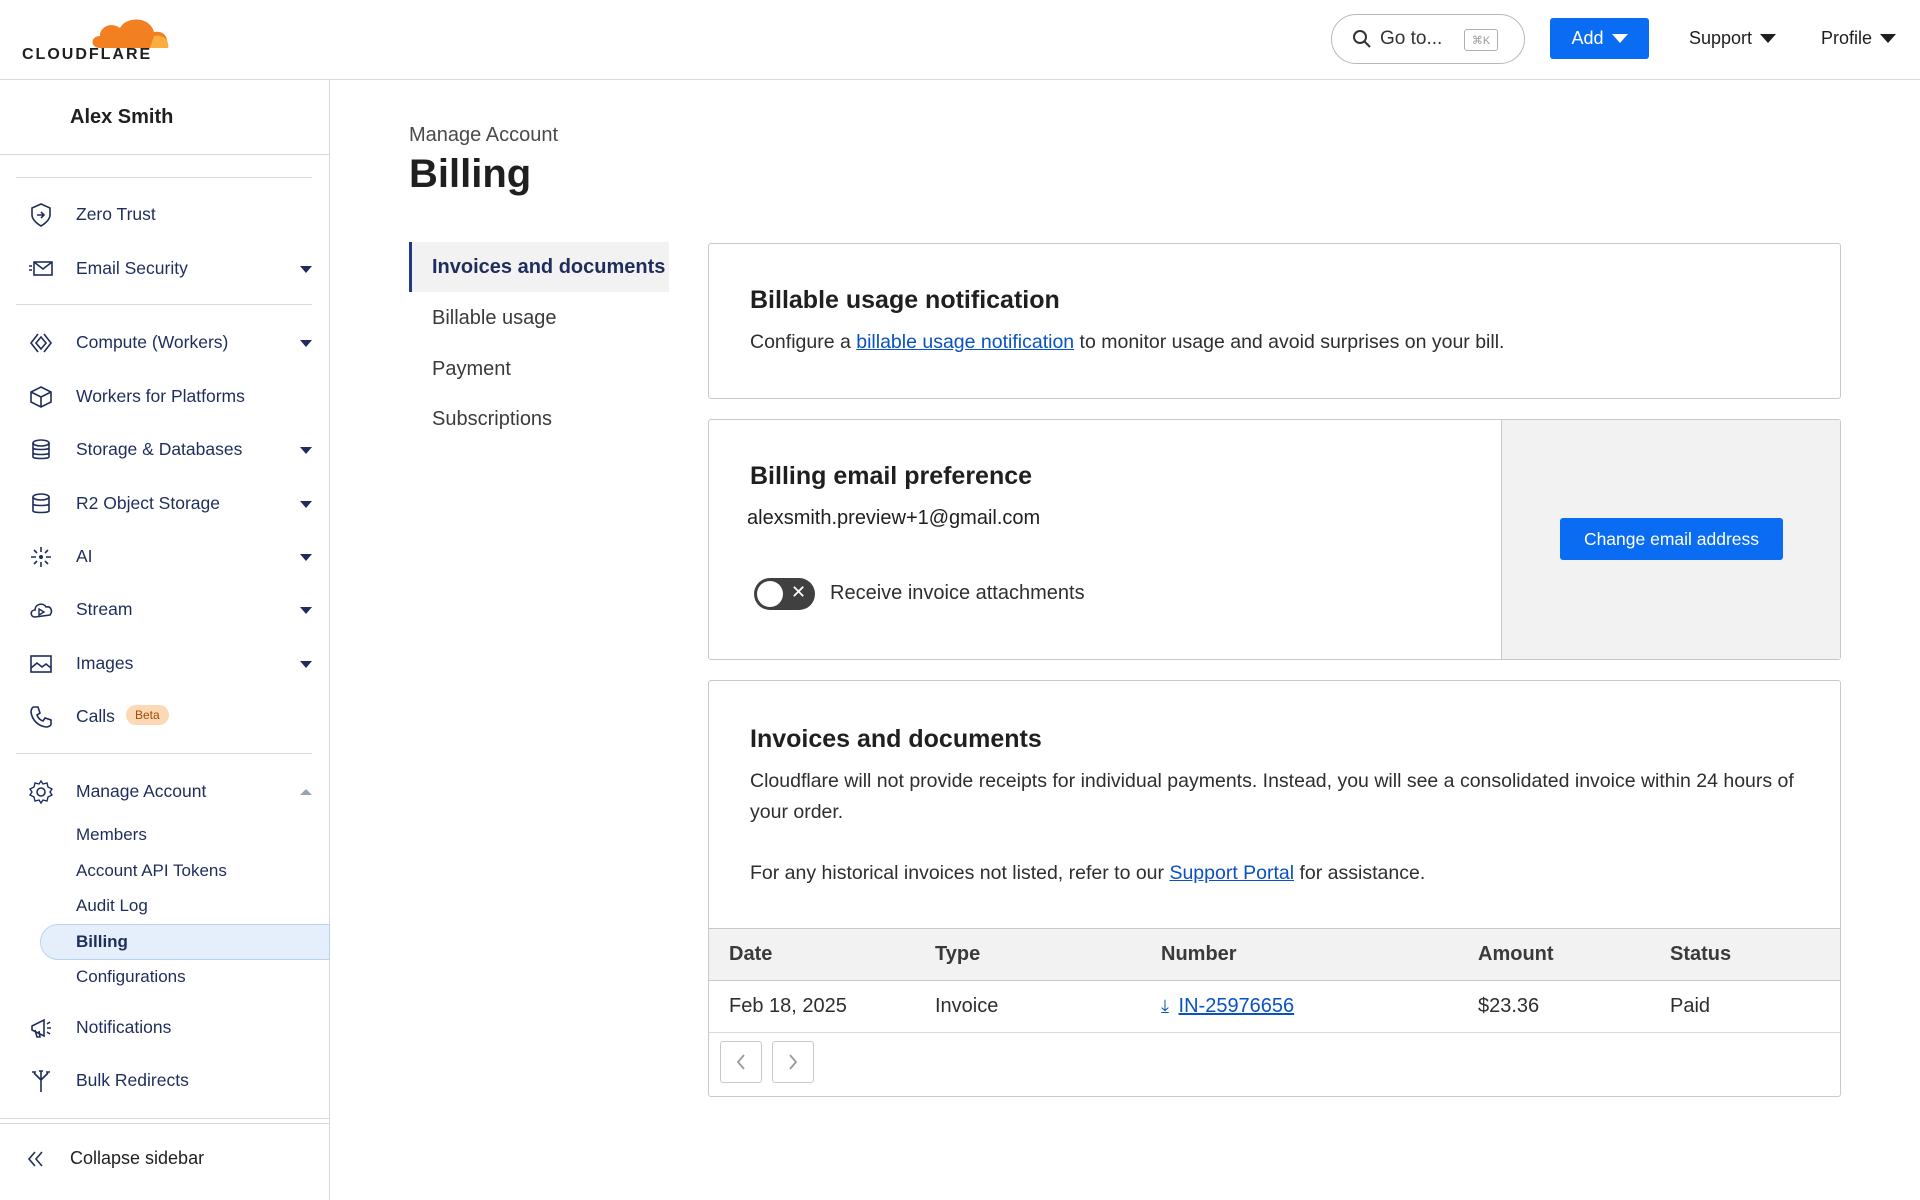 This screenshot has height=1200, width=1920. Describe the element at coordinates (1755, 954) in the screenshot. I see `column-header-status: Status` at that location.